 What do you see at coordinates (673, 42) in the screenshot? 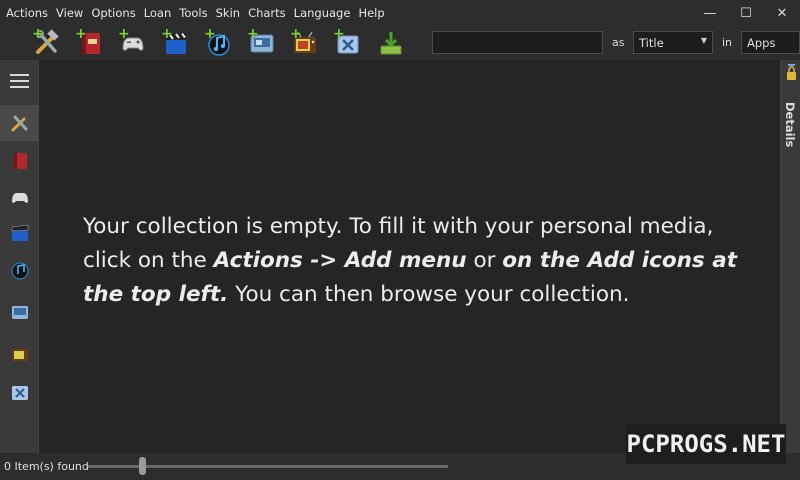
I see `search-field-select: Title ▼` at bounding box center [673, 42].